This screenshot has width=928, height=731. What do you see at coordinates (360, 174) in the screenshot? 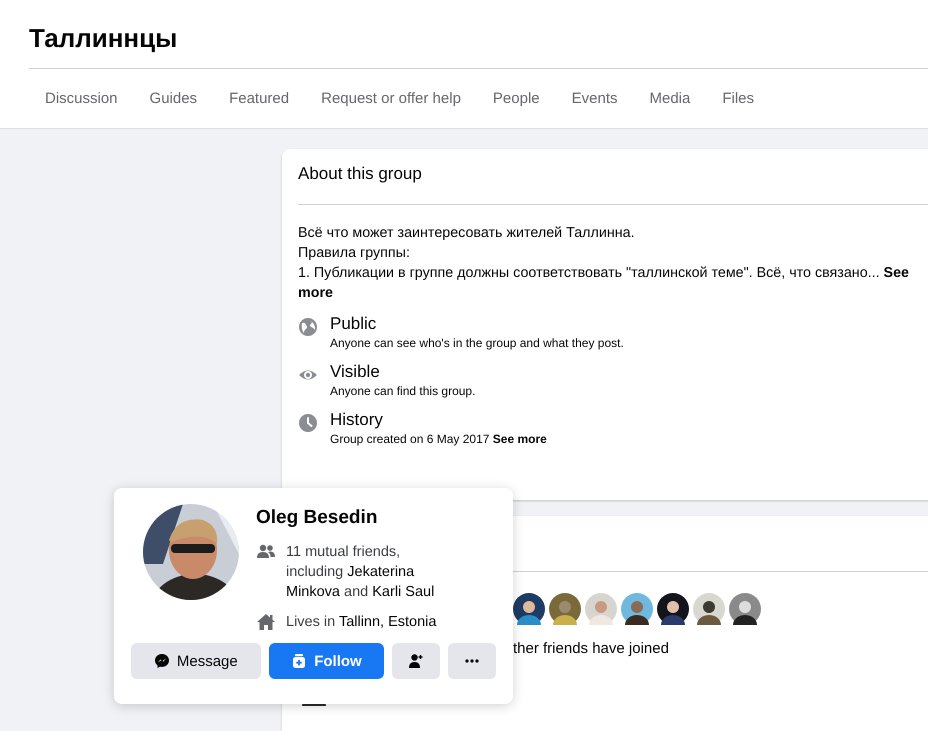
I see `card-title: About this group` at bounding box center [360, 174].